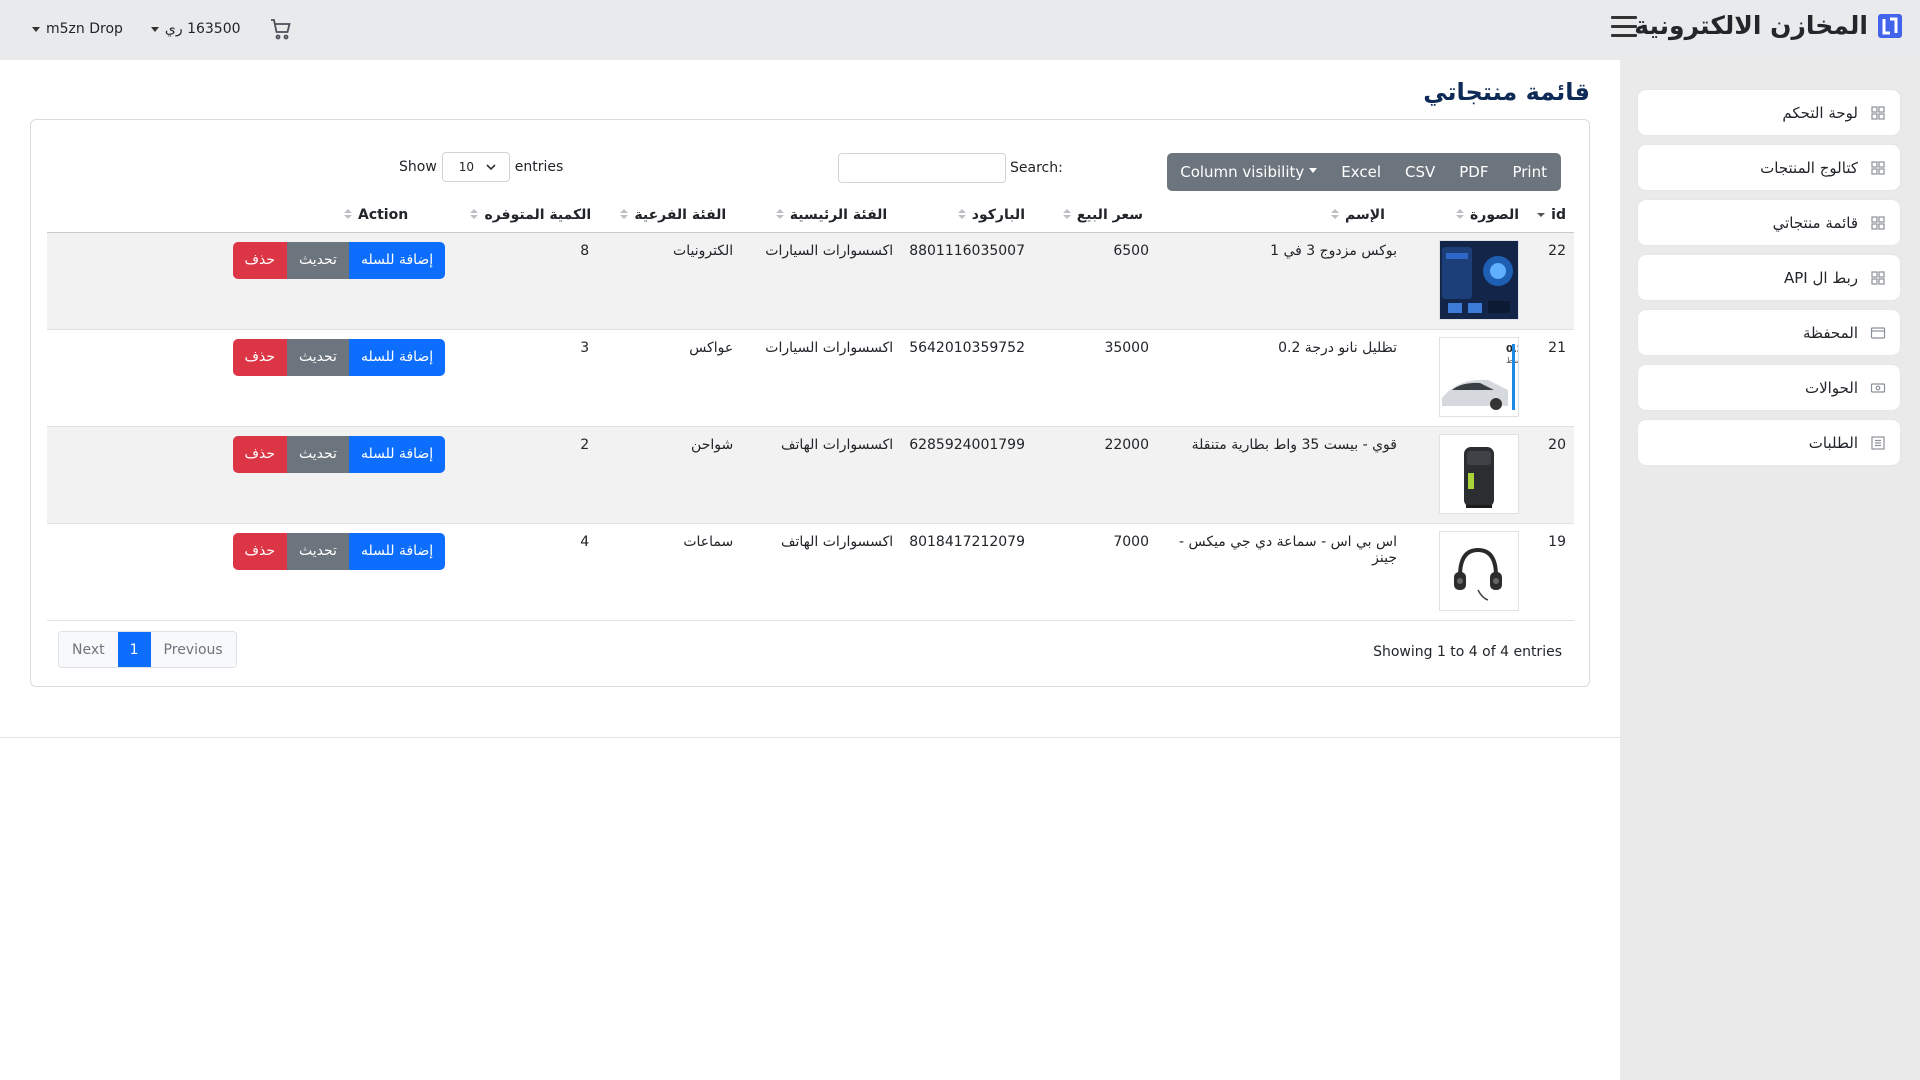 The width and height of the screenshot is (1920, 1080). I want to click on column-header-sub-category: الفئة الفرعية, so click(669, 215).